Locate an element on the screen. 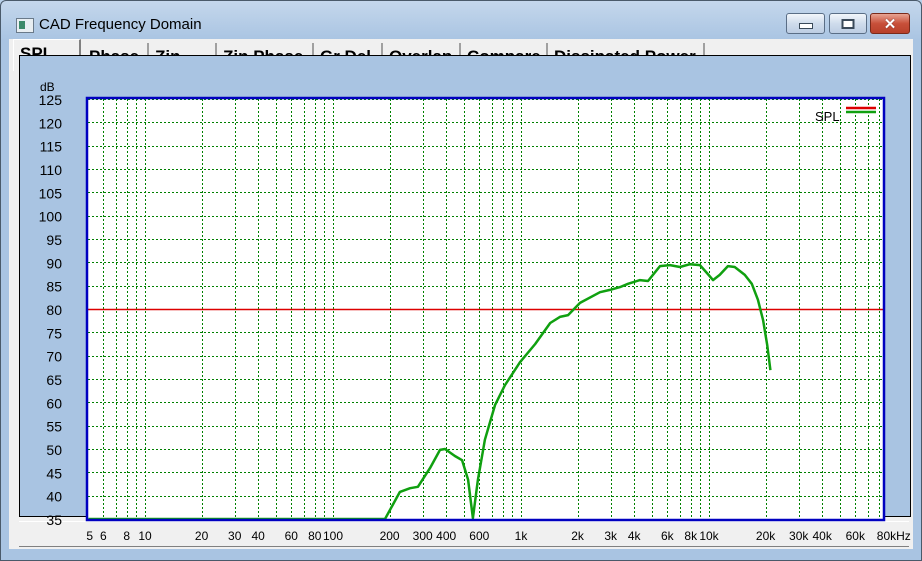 The image size is (922, 561). close-icon: ✕ is located at coordinates (890, 24).